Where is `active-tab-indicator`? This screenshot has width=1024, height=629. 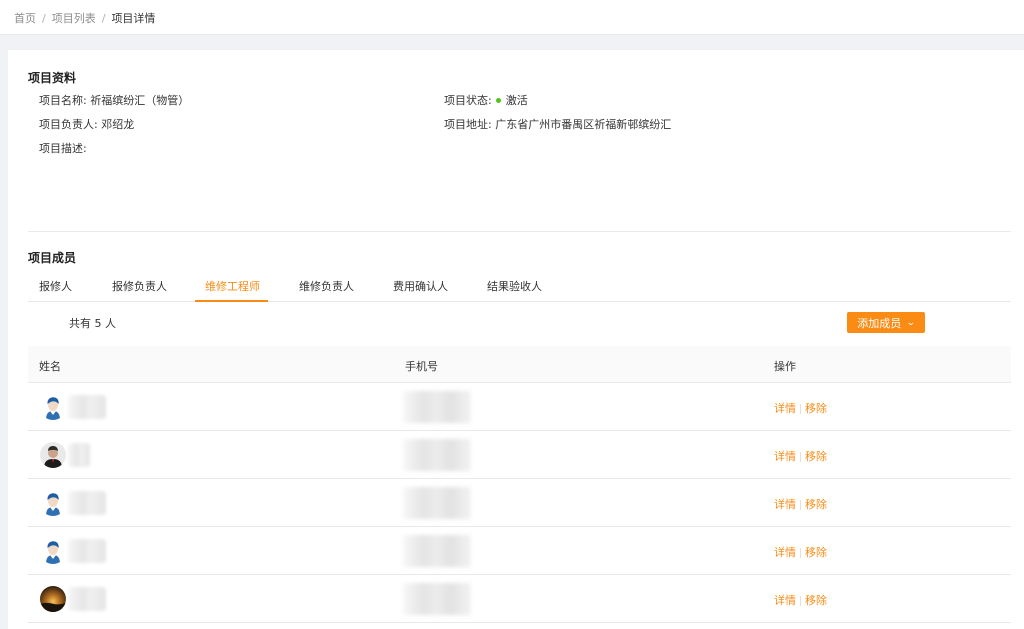
active-tab-indicator is located at coordinates (231, 301).